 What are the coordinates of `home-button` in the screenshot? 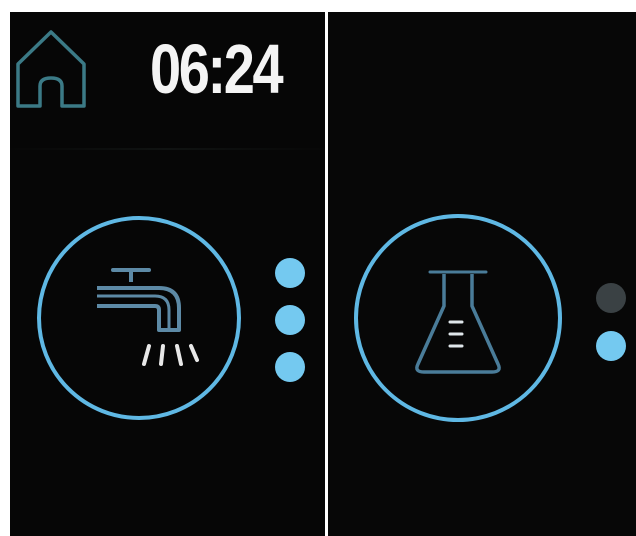 It's located at (51, 67).